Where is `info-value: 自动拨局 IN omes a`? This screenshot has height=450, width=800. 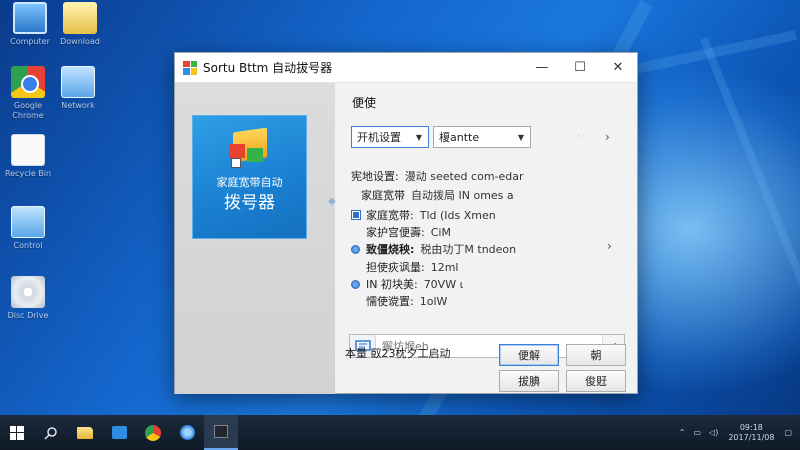
info-value: 自动拨局 IN omes a is located at coordinates (462, 195).